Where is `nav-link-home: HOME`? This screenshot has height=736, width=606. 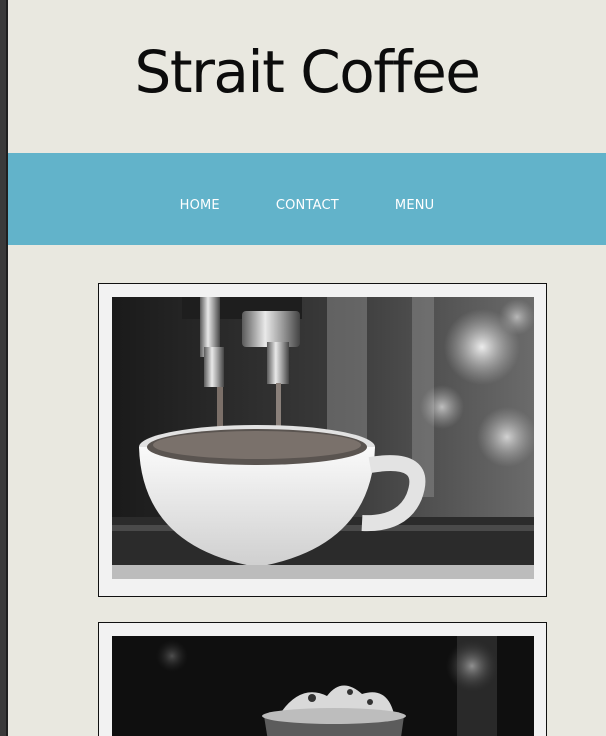 nav-link-home: HOME is located at coordinates (200, 205).